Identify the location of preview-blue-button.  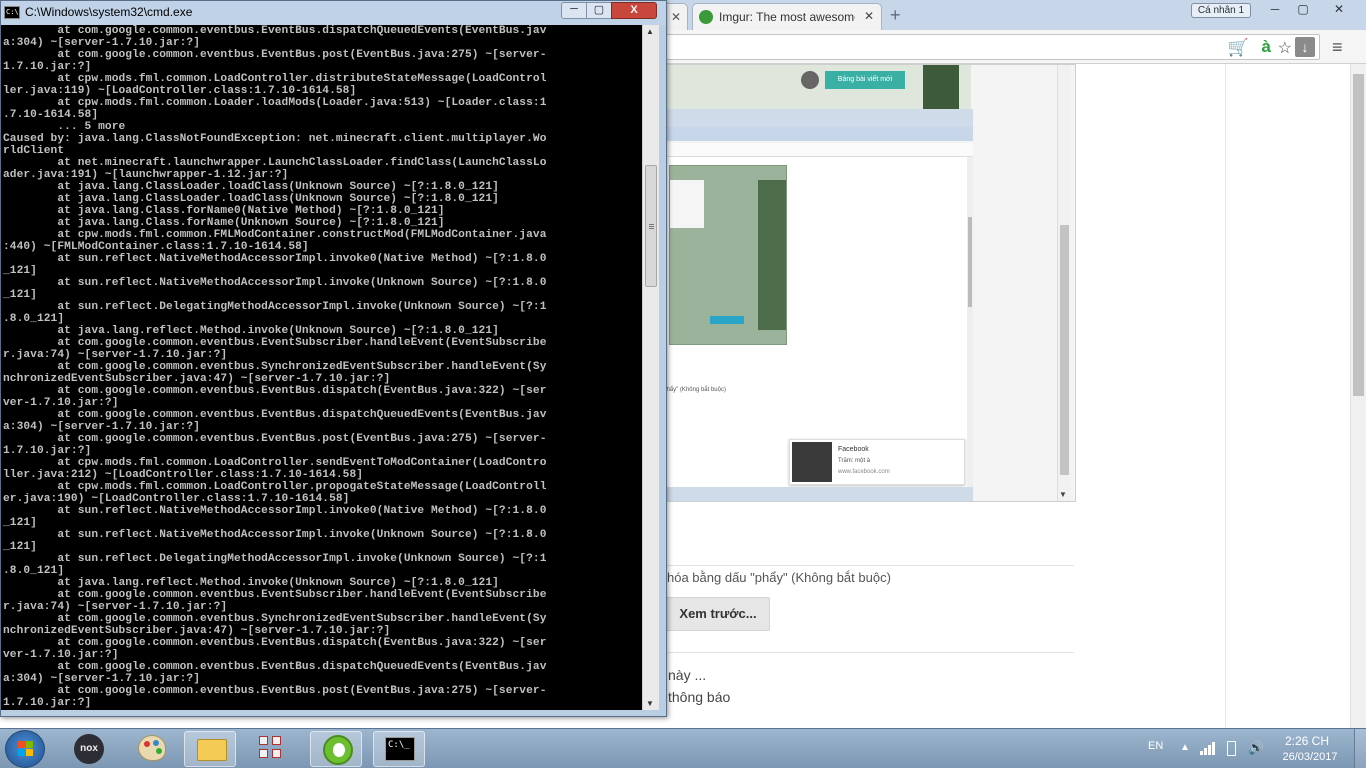
(727, 320).